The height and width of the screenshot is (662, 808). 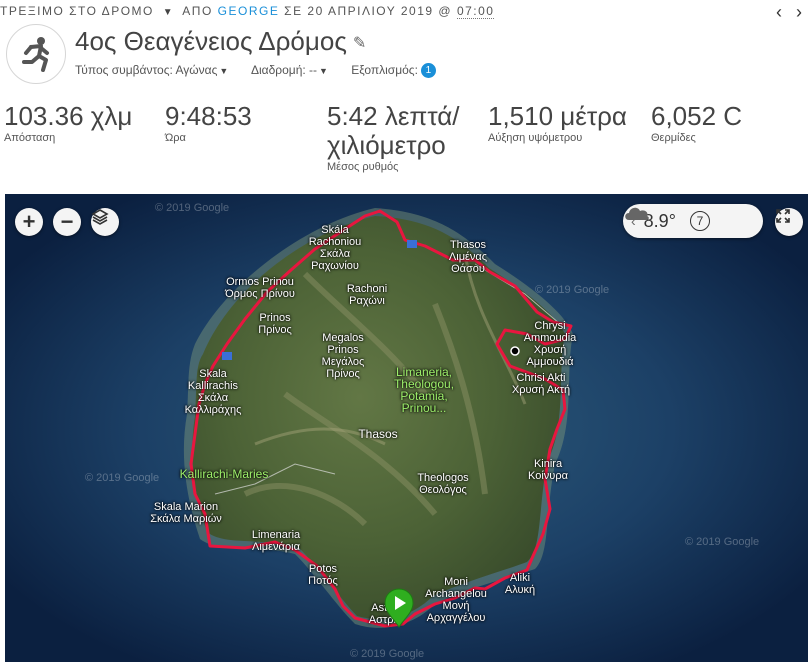 I want to click on stat-label: Αύξηση υψόμετρου, so click(x=535, y=138).